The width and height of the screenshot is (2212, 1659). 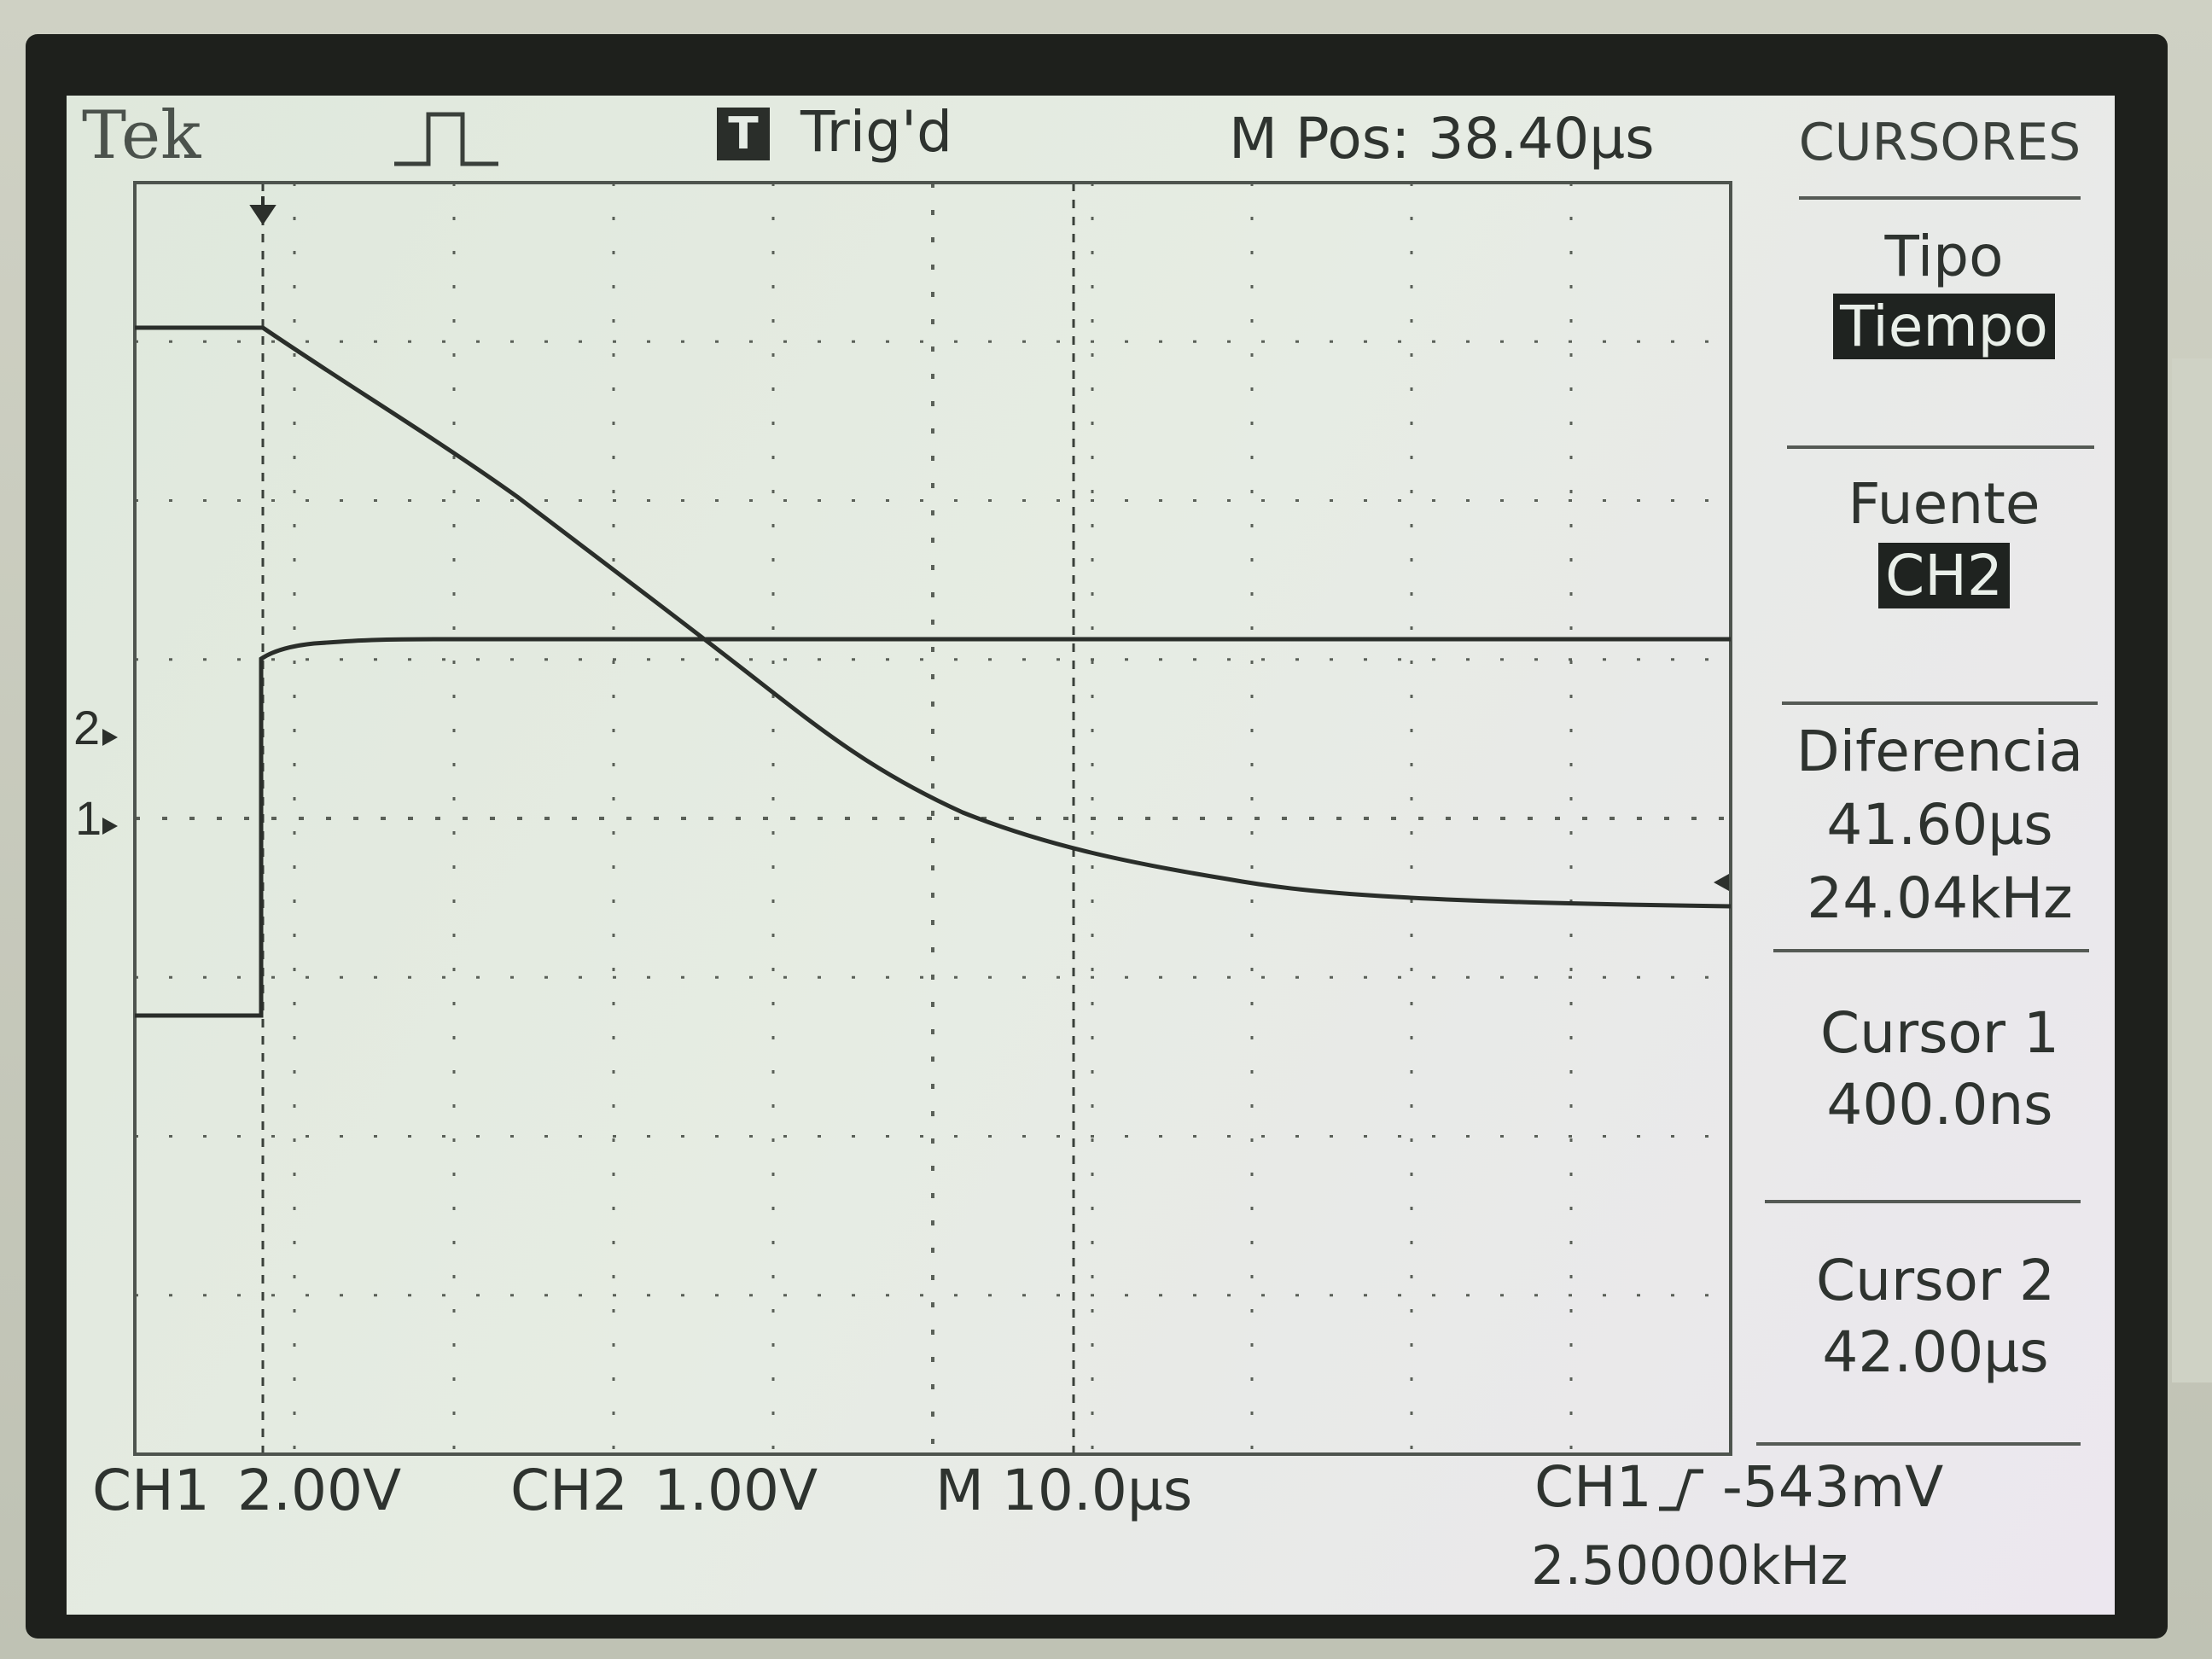 What do you see at coordinates (1833, 1487) in the screenshot?
I see `trigger-level: -543mV` at bounding box center [1833, 1487].